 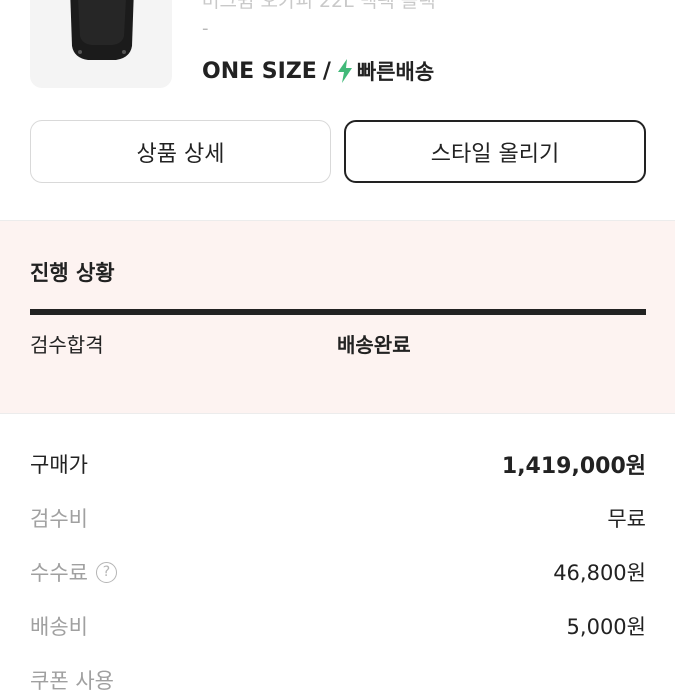 What do you see at coordinates (599, 573) in the screenshot?
I see `commission-value: 46,800원` at bounding box center [599, 573].